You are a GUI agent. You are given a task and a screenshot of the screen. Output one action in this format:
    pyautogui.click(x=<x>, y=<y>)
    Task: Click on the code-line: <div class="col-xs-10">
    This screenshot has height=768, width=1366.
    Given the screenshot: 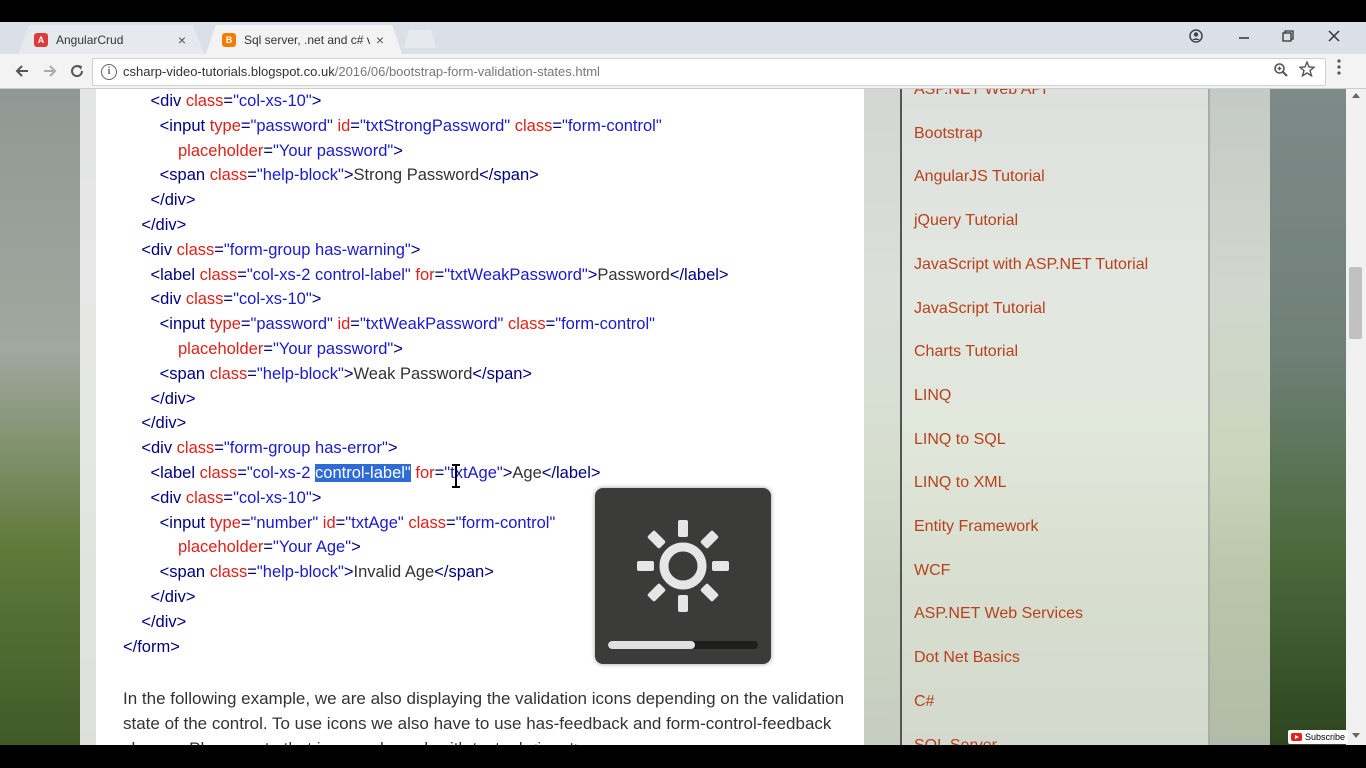 What is the action you would take?
    pyautogui.click(x=426, y=101)
    